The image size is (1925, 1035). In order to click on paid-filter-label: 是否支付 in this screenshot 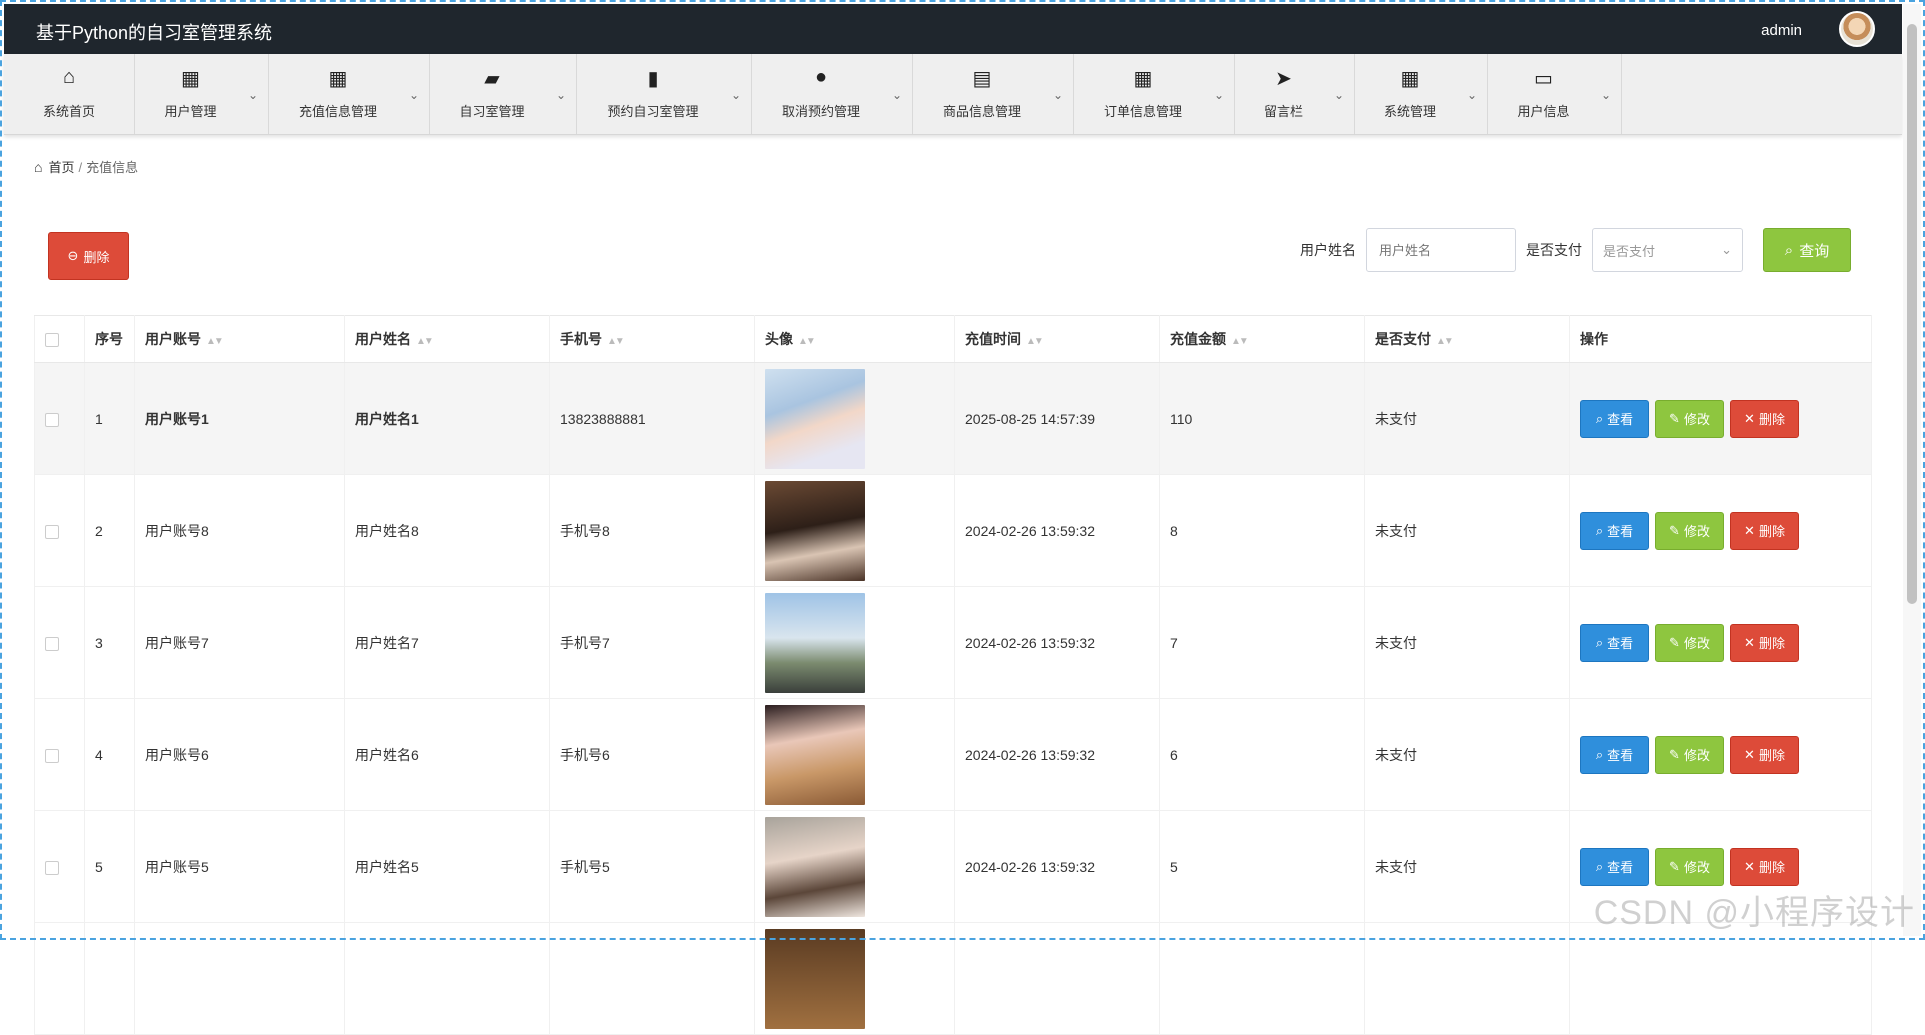, I will do `click(1554, 250)`.